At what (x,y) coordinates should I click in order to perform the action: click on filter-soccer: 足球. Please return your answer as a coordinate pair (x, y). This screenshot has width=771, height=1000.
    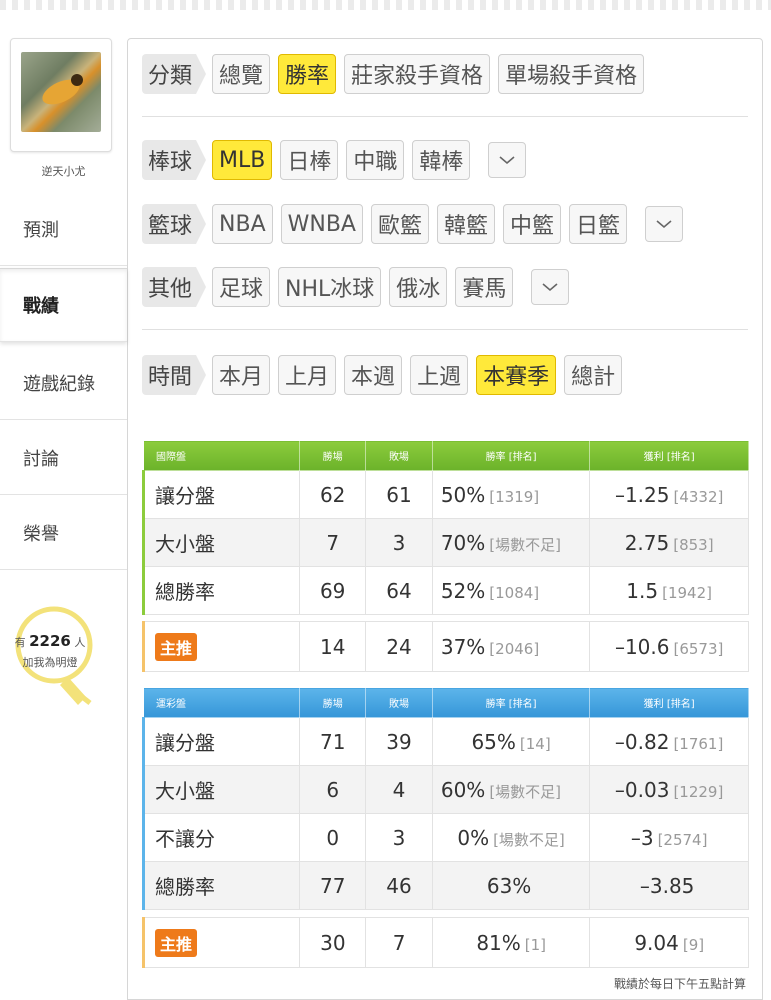
    Looking at the image, I should click on (241, 287).